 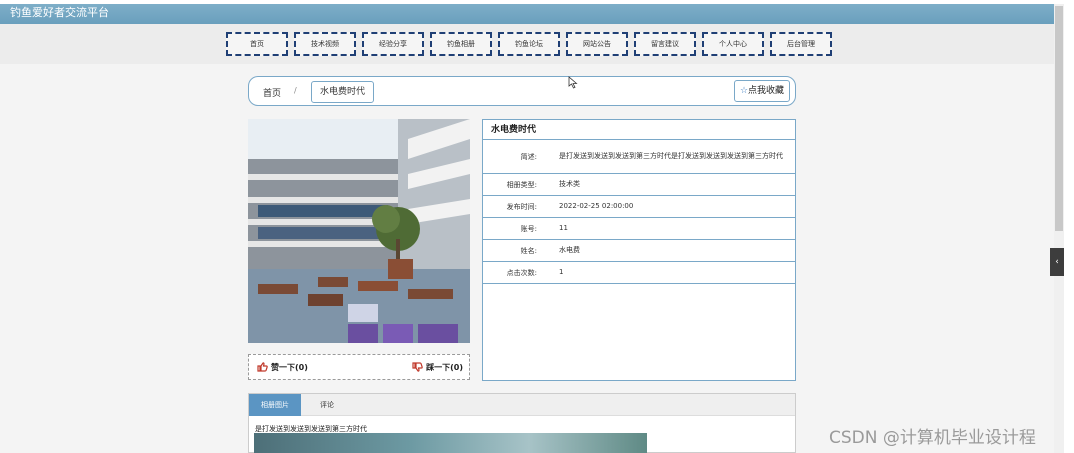 I want to click on info-value: 水电费, so click(x=569, y=250).